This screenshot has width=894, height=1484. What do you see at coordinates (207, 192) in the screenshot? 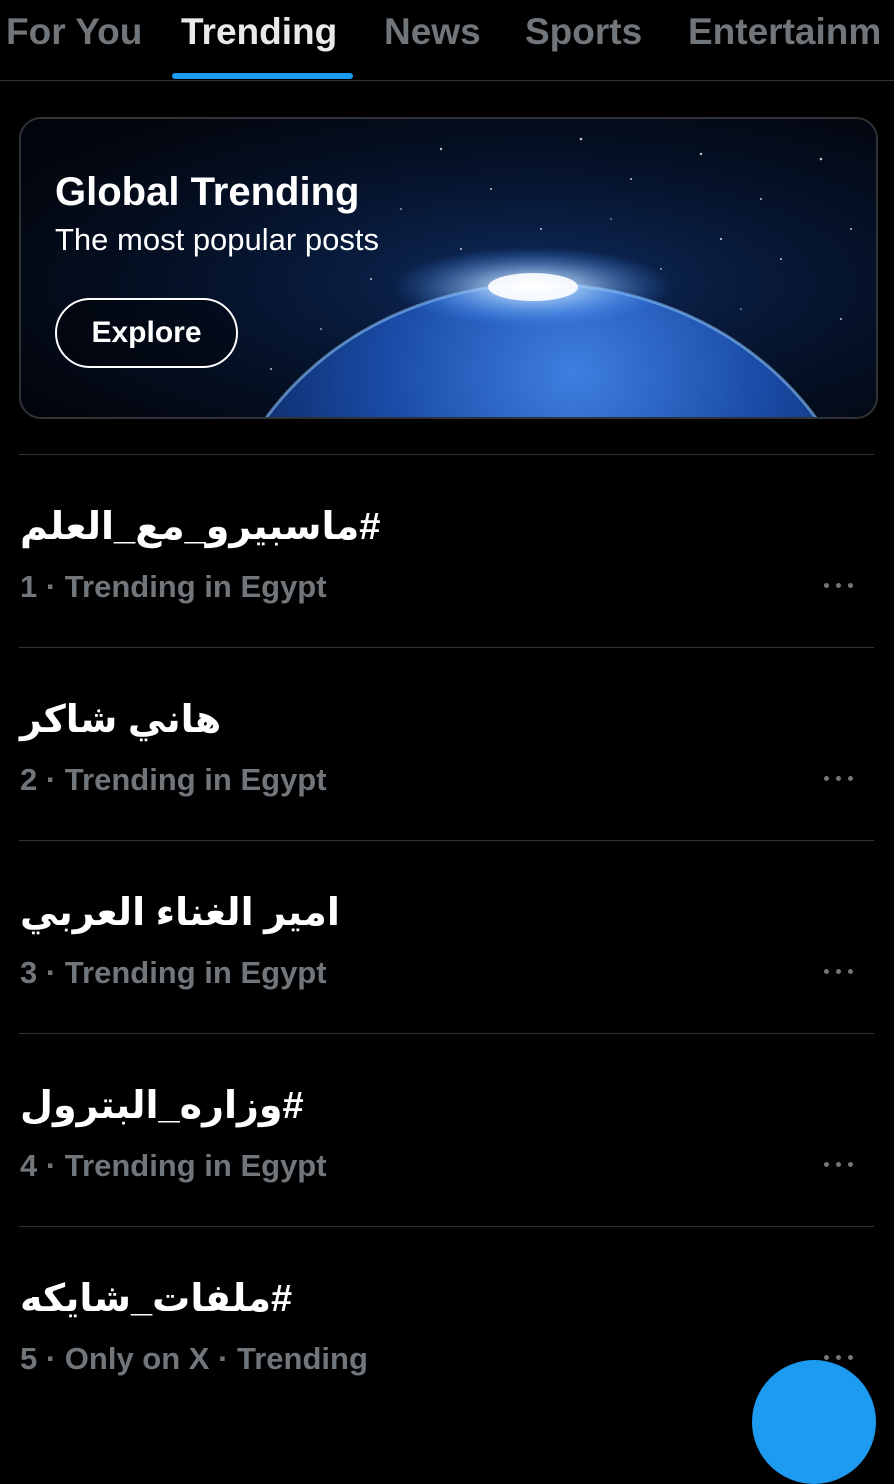
I see `banner-title: Global Trending` at bounding box center [207, 192].